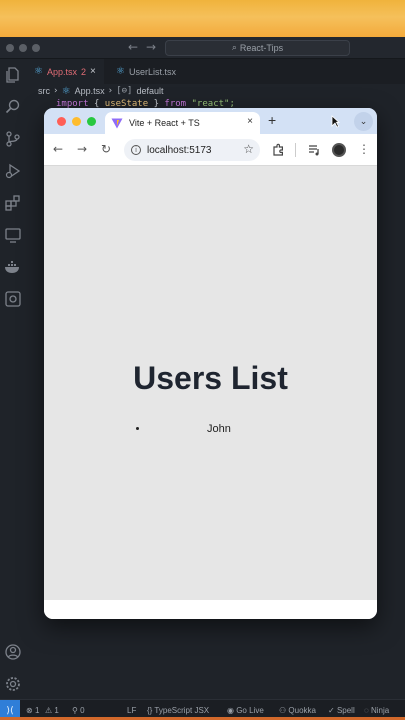 Image resolution: width=405 pixels, height=720 pixels. Describe the element at coordinates (106, 149) in the screenshot. I see `reload-icon: ↻` at that location.